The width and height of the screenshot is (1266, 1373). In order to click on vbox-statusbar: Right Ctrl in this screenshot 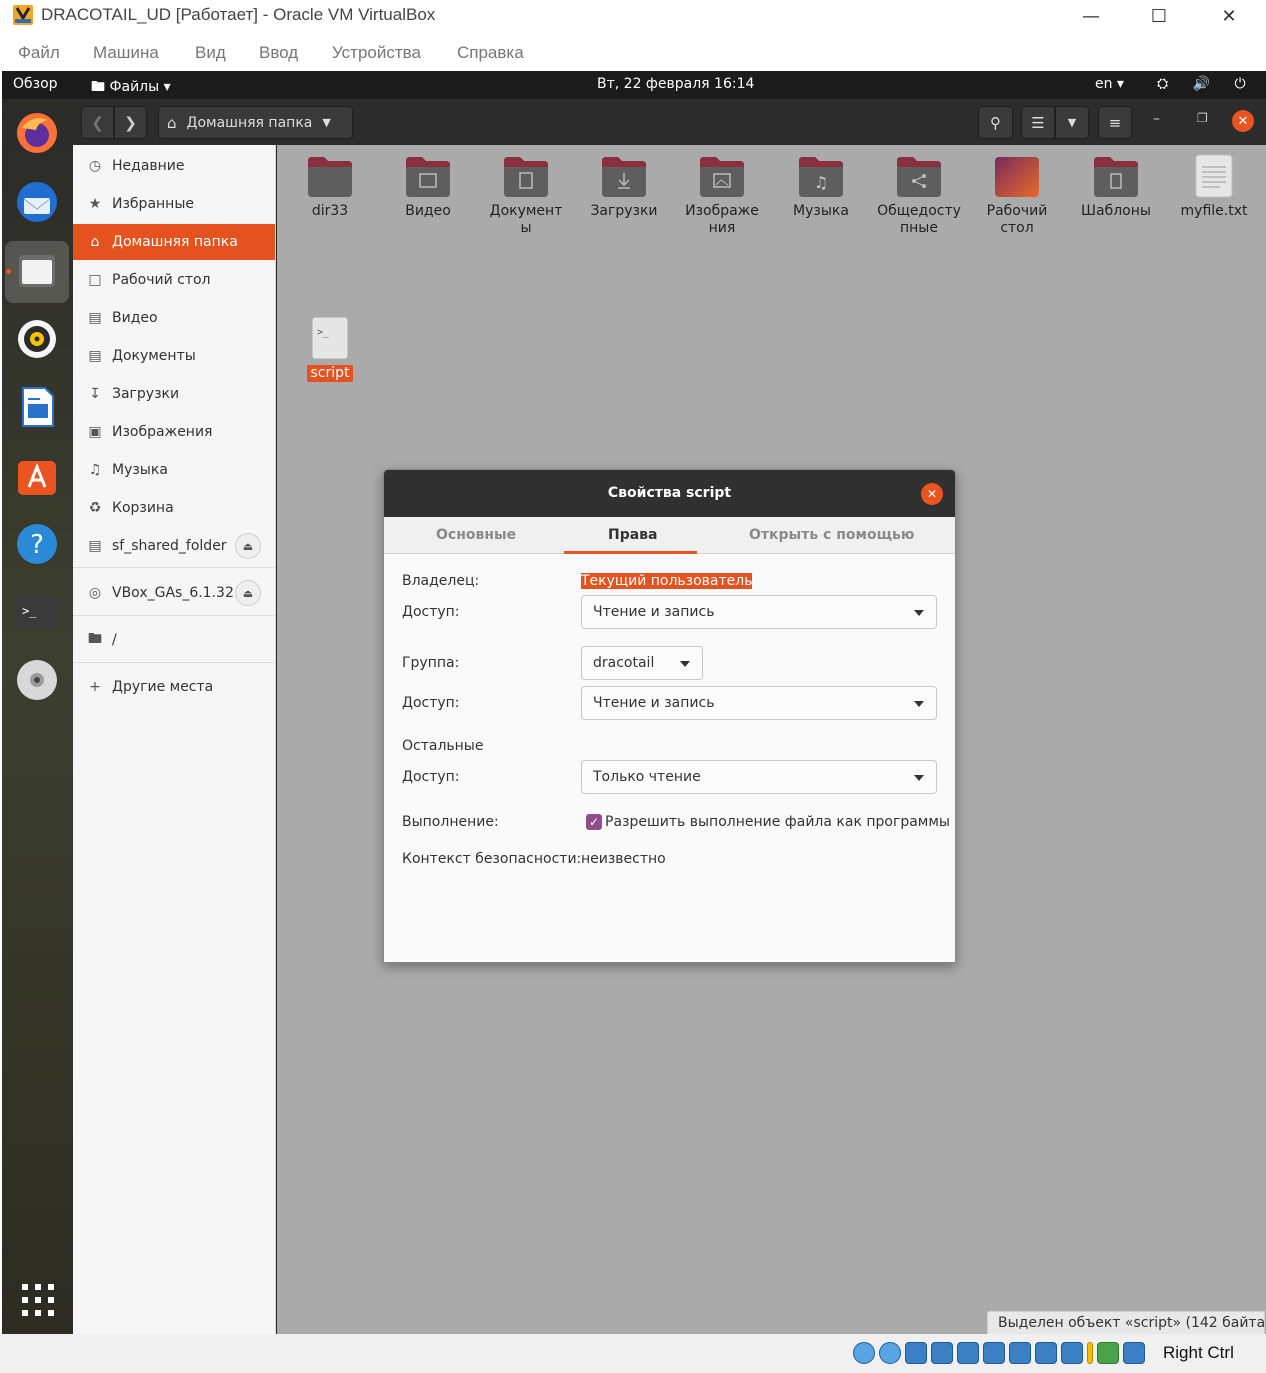, I will do `click(633, 1353)`.